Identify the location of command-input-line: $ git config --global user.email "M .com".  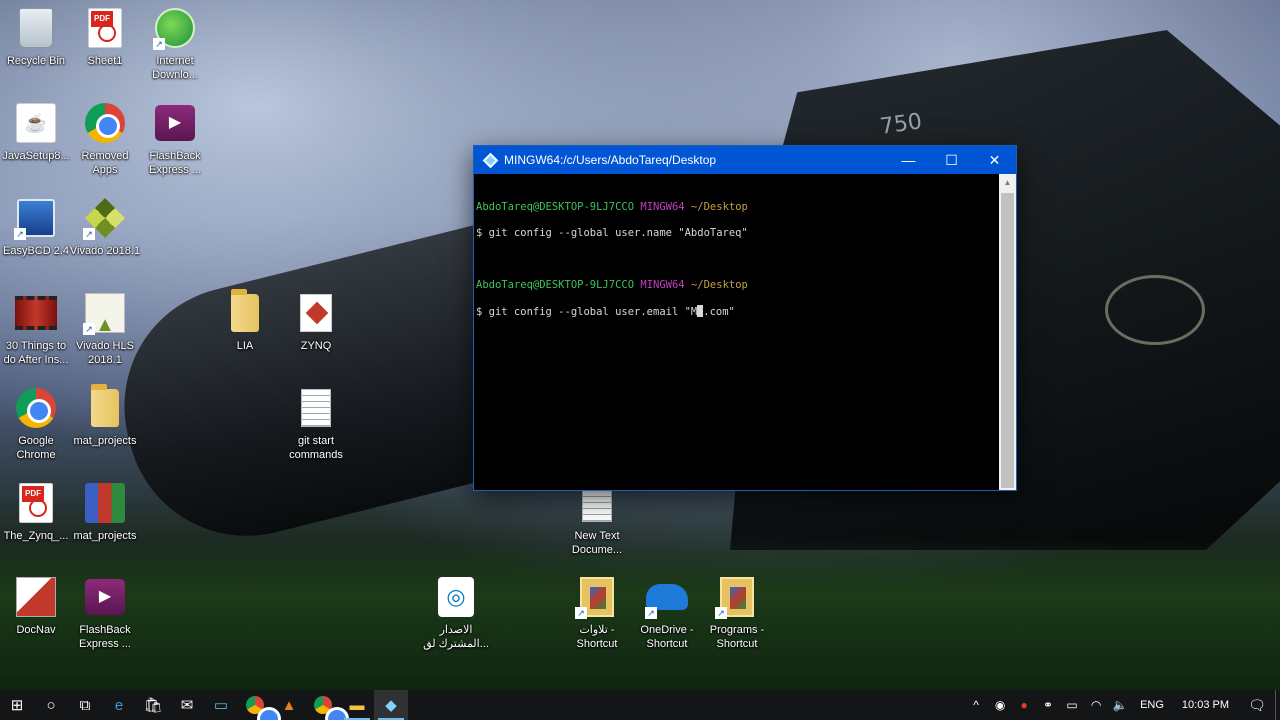
(736, 312).